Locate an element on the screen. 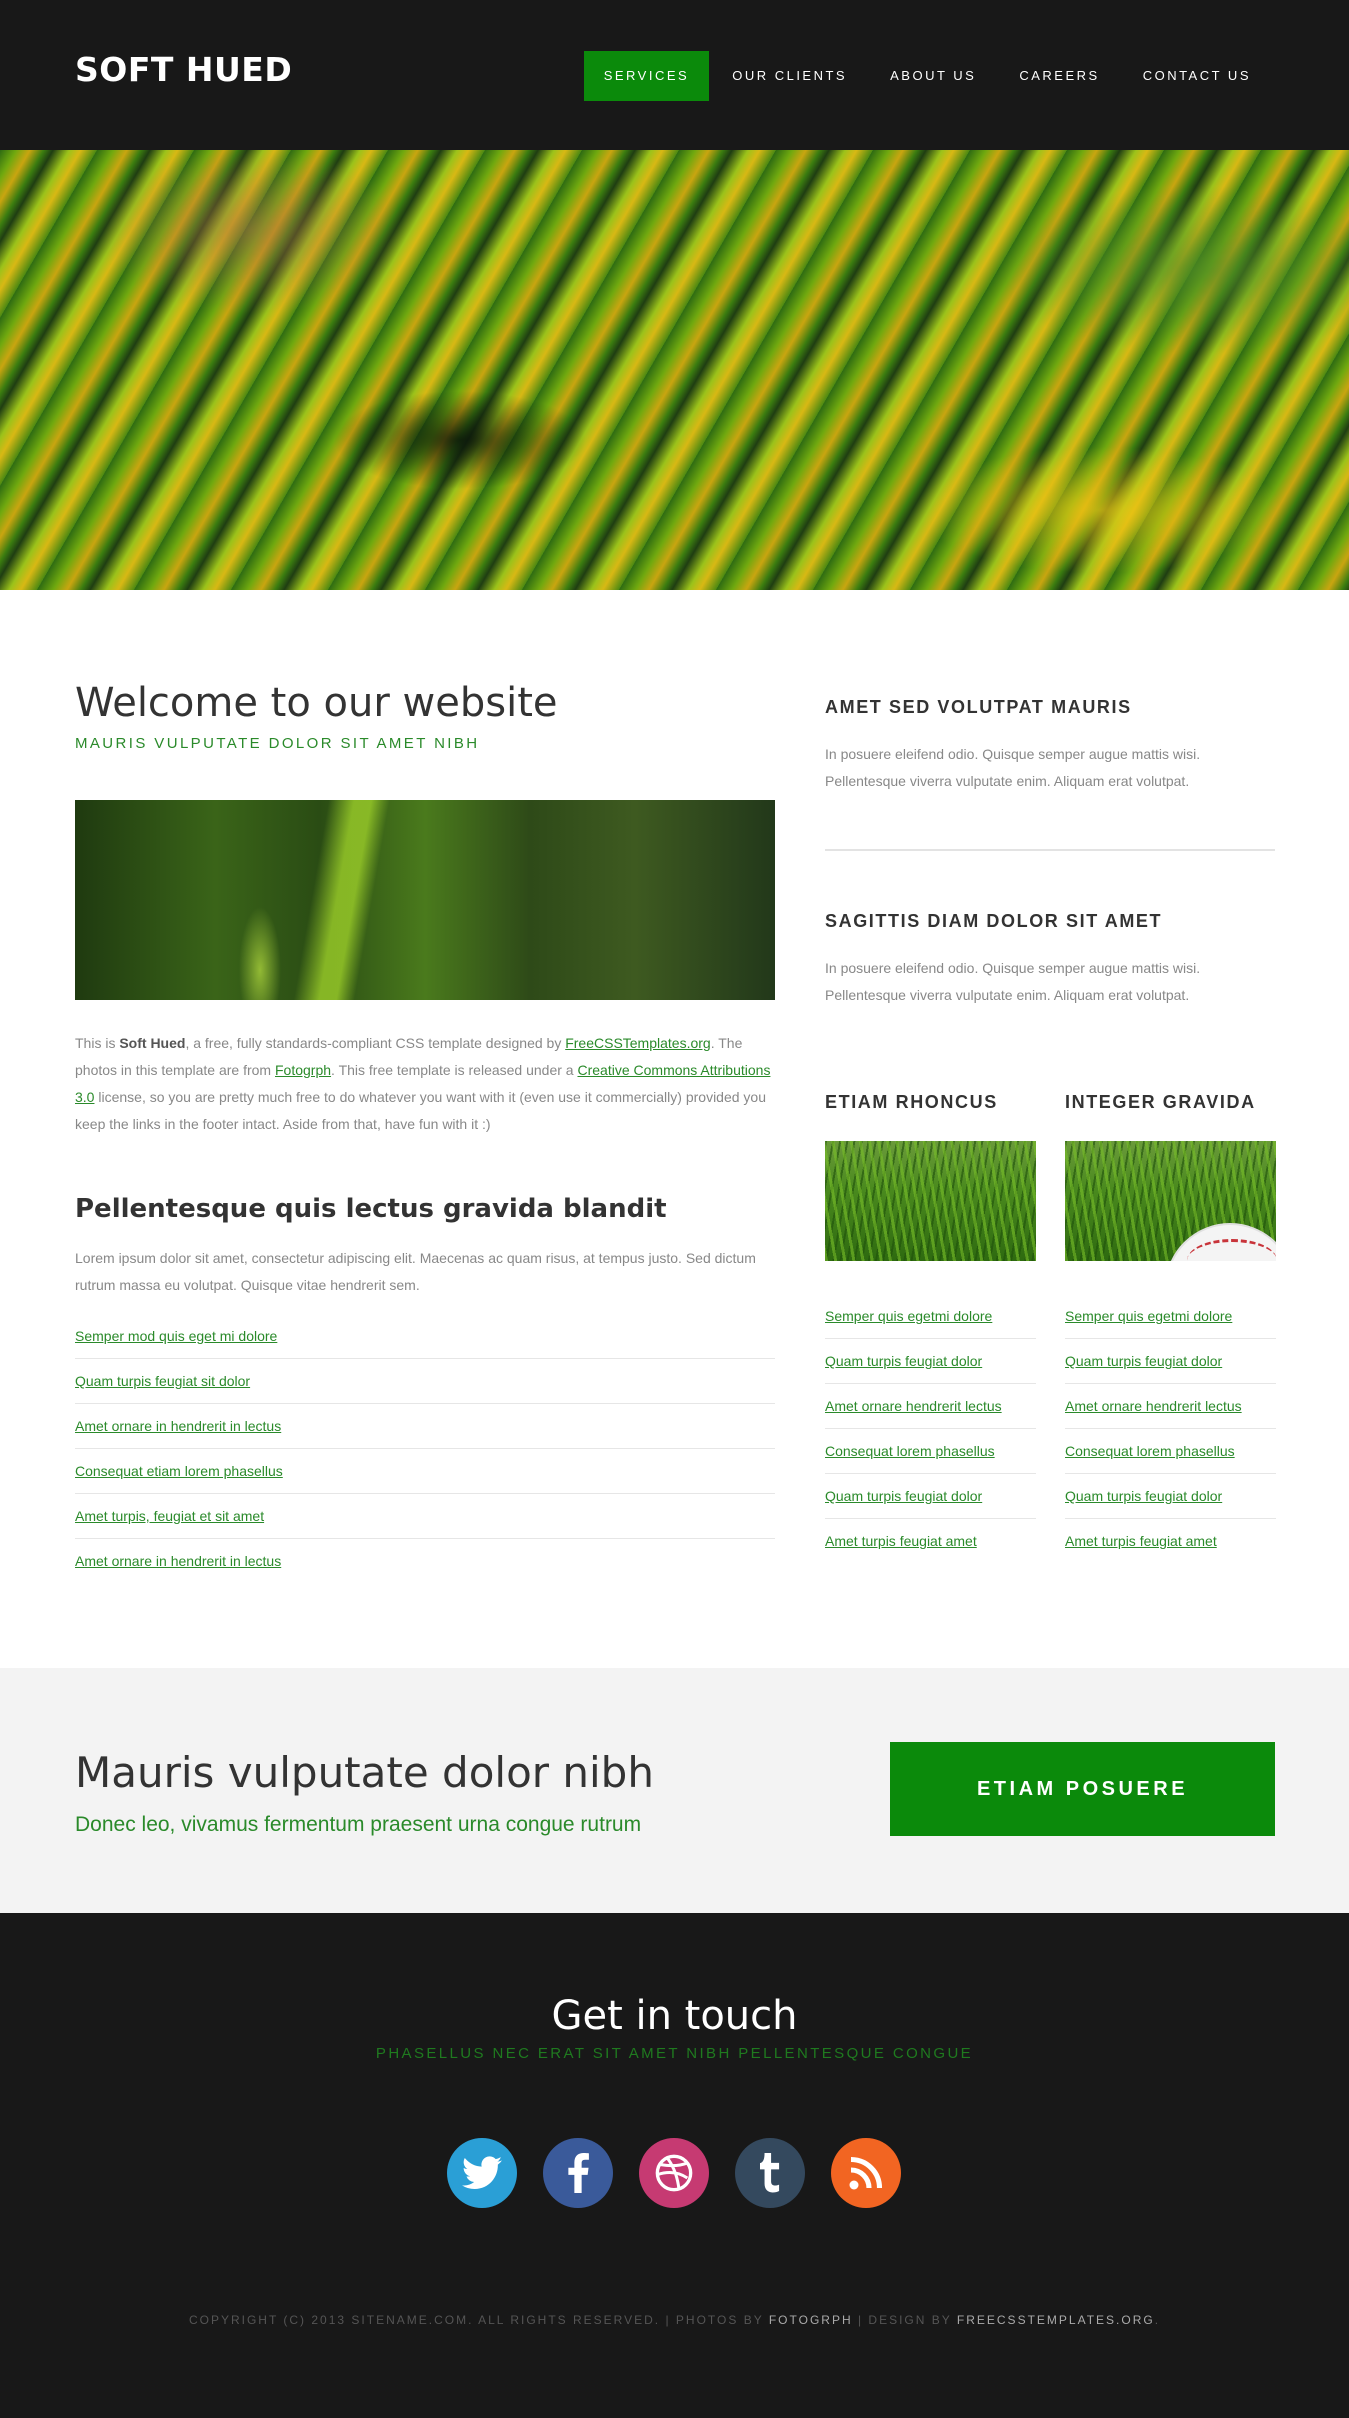  col2-title: INTEGER GRAVIDA is located at coordinates (1160, 1102).